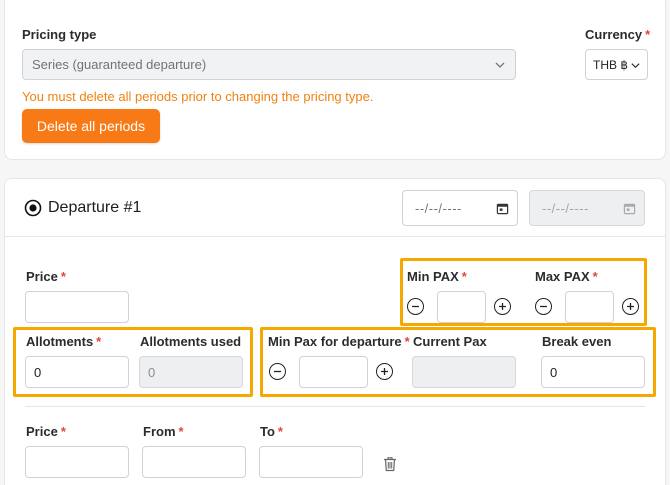 Image resolution: width=670 pixels, height=485 pixels. Describe the element at coordinates (191, 372) in the screenshot. I see `allotments-used-input: 0` at that location.